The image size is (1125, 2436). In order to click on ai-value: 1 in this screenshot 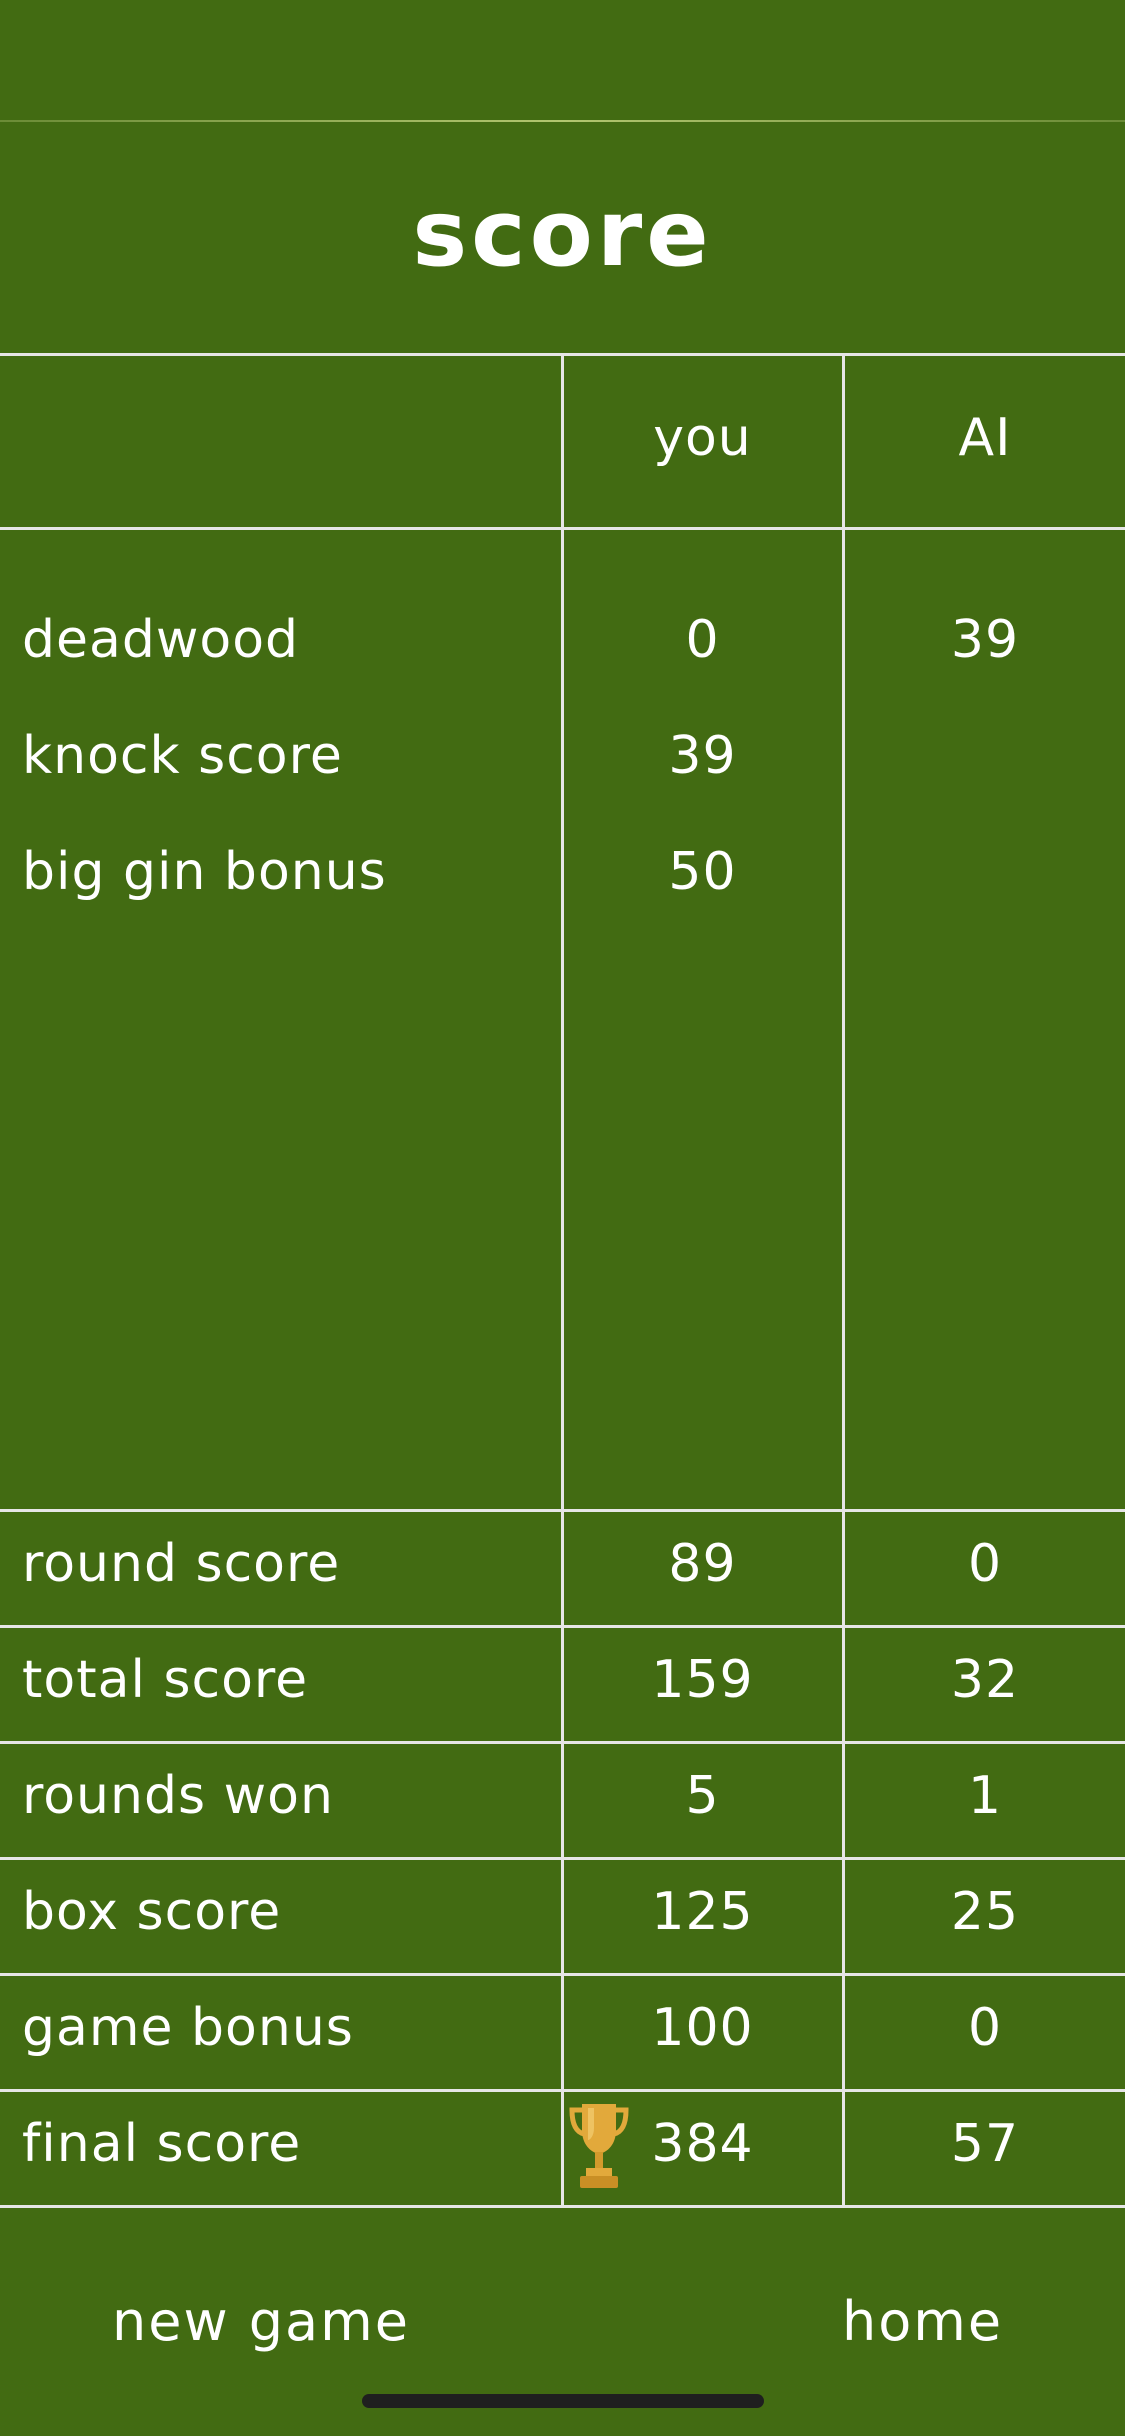, I will do `click(985, 1796)`.